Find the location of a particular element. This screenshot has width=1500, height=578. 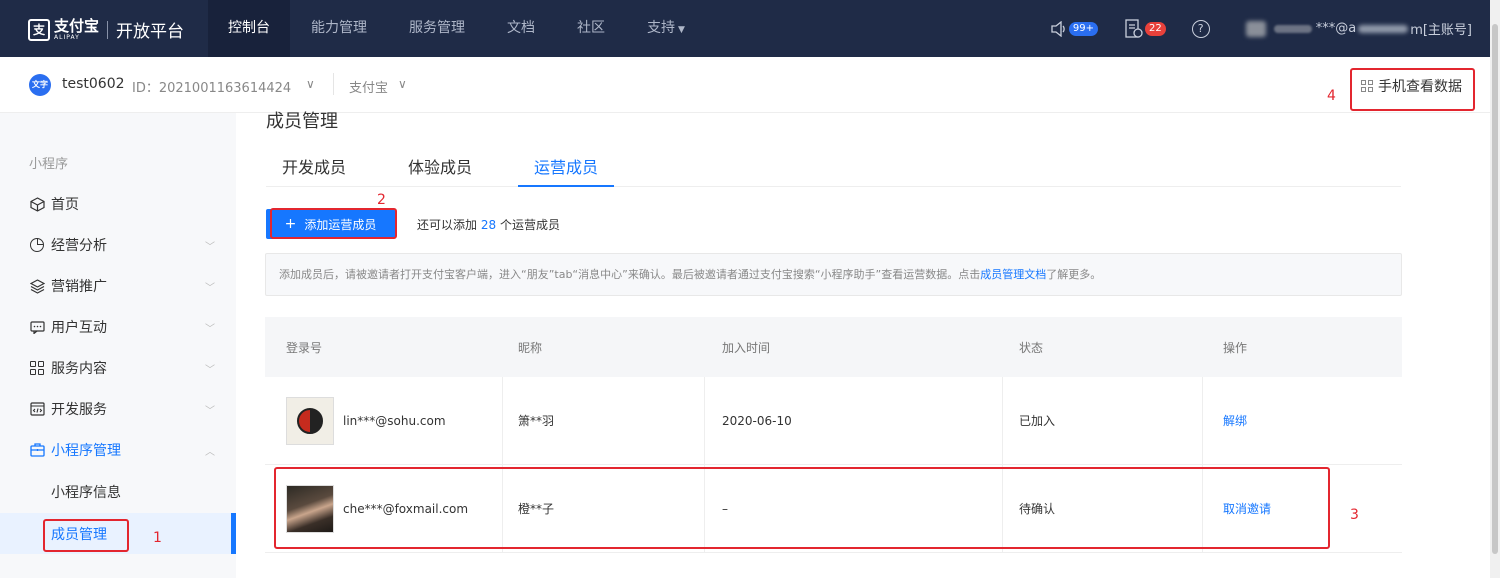

help-icon: ? is located at coordinates (1200, 28).